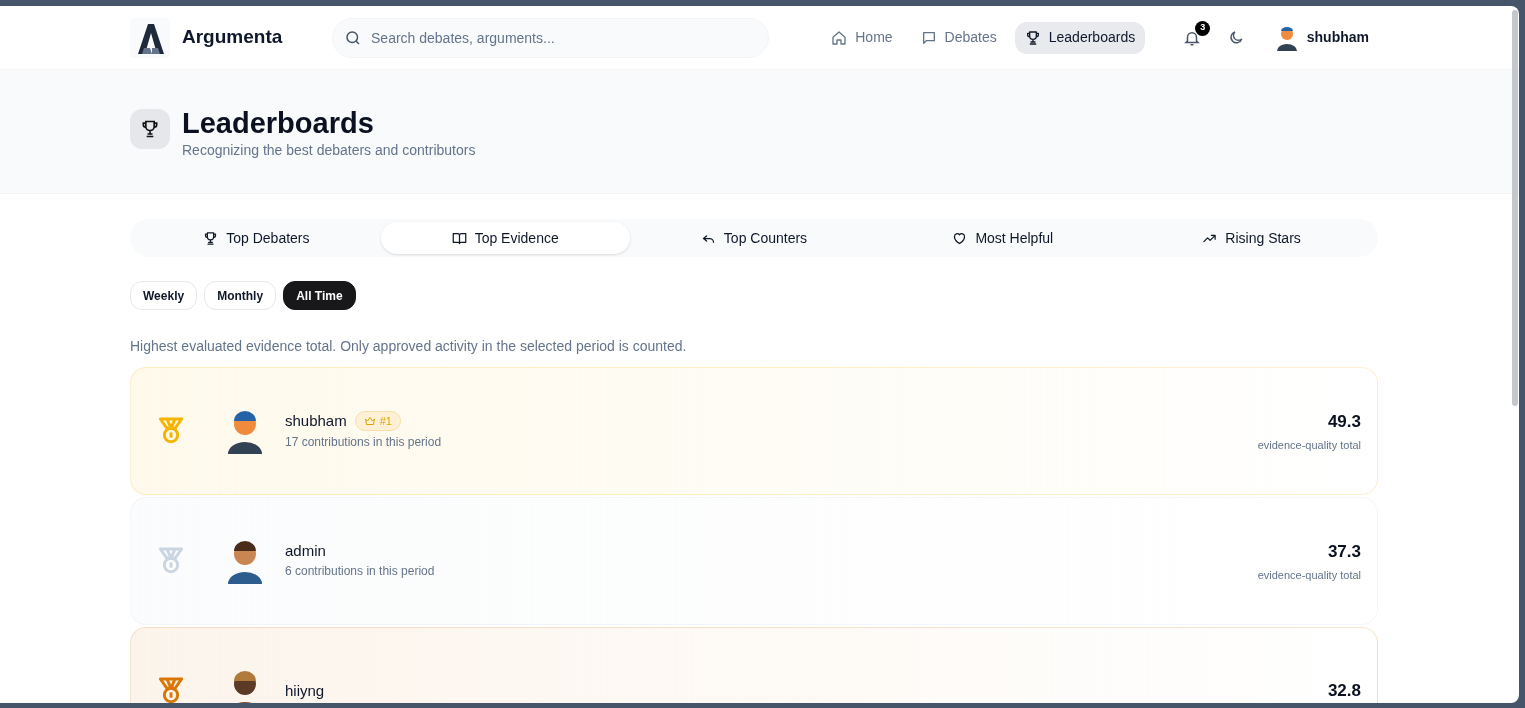 The width and height of the screenshot is (1525, 708). I want to click on page-title: Leaderboards, so click(278, 123).